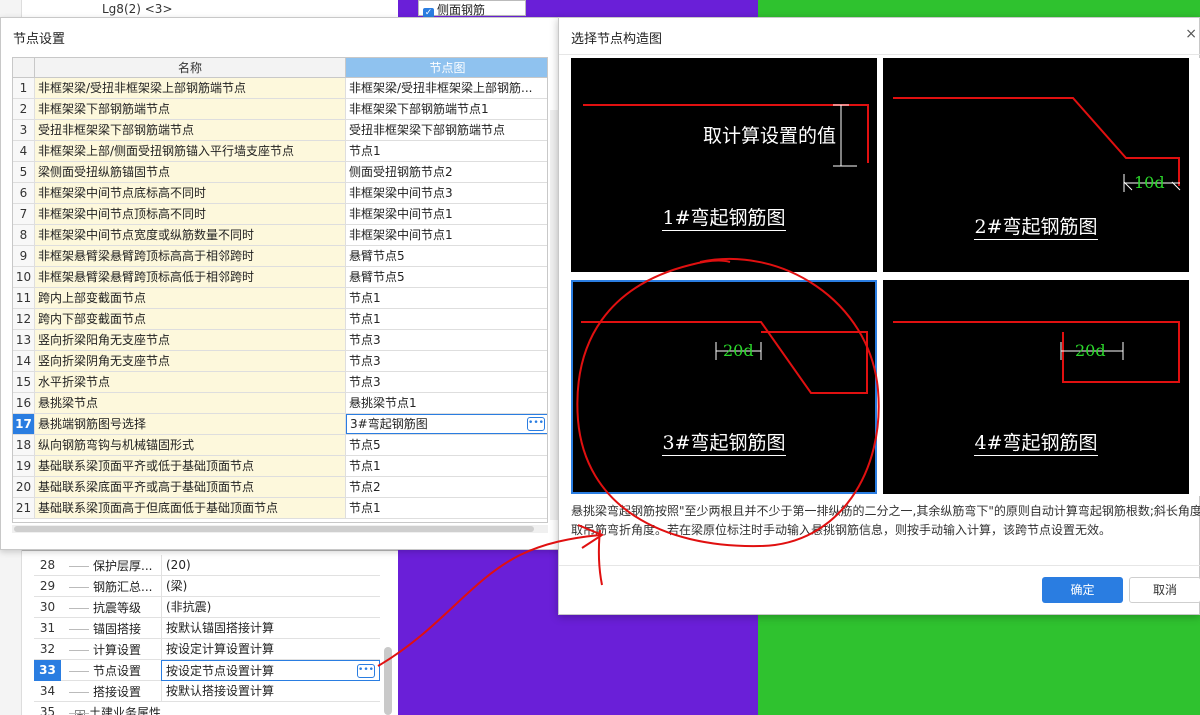 The width and height of the screenshot is (1200, 715). I want to click on property-panel-scrollbar, so click(388, 681).